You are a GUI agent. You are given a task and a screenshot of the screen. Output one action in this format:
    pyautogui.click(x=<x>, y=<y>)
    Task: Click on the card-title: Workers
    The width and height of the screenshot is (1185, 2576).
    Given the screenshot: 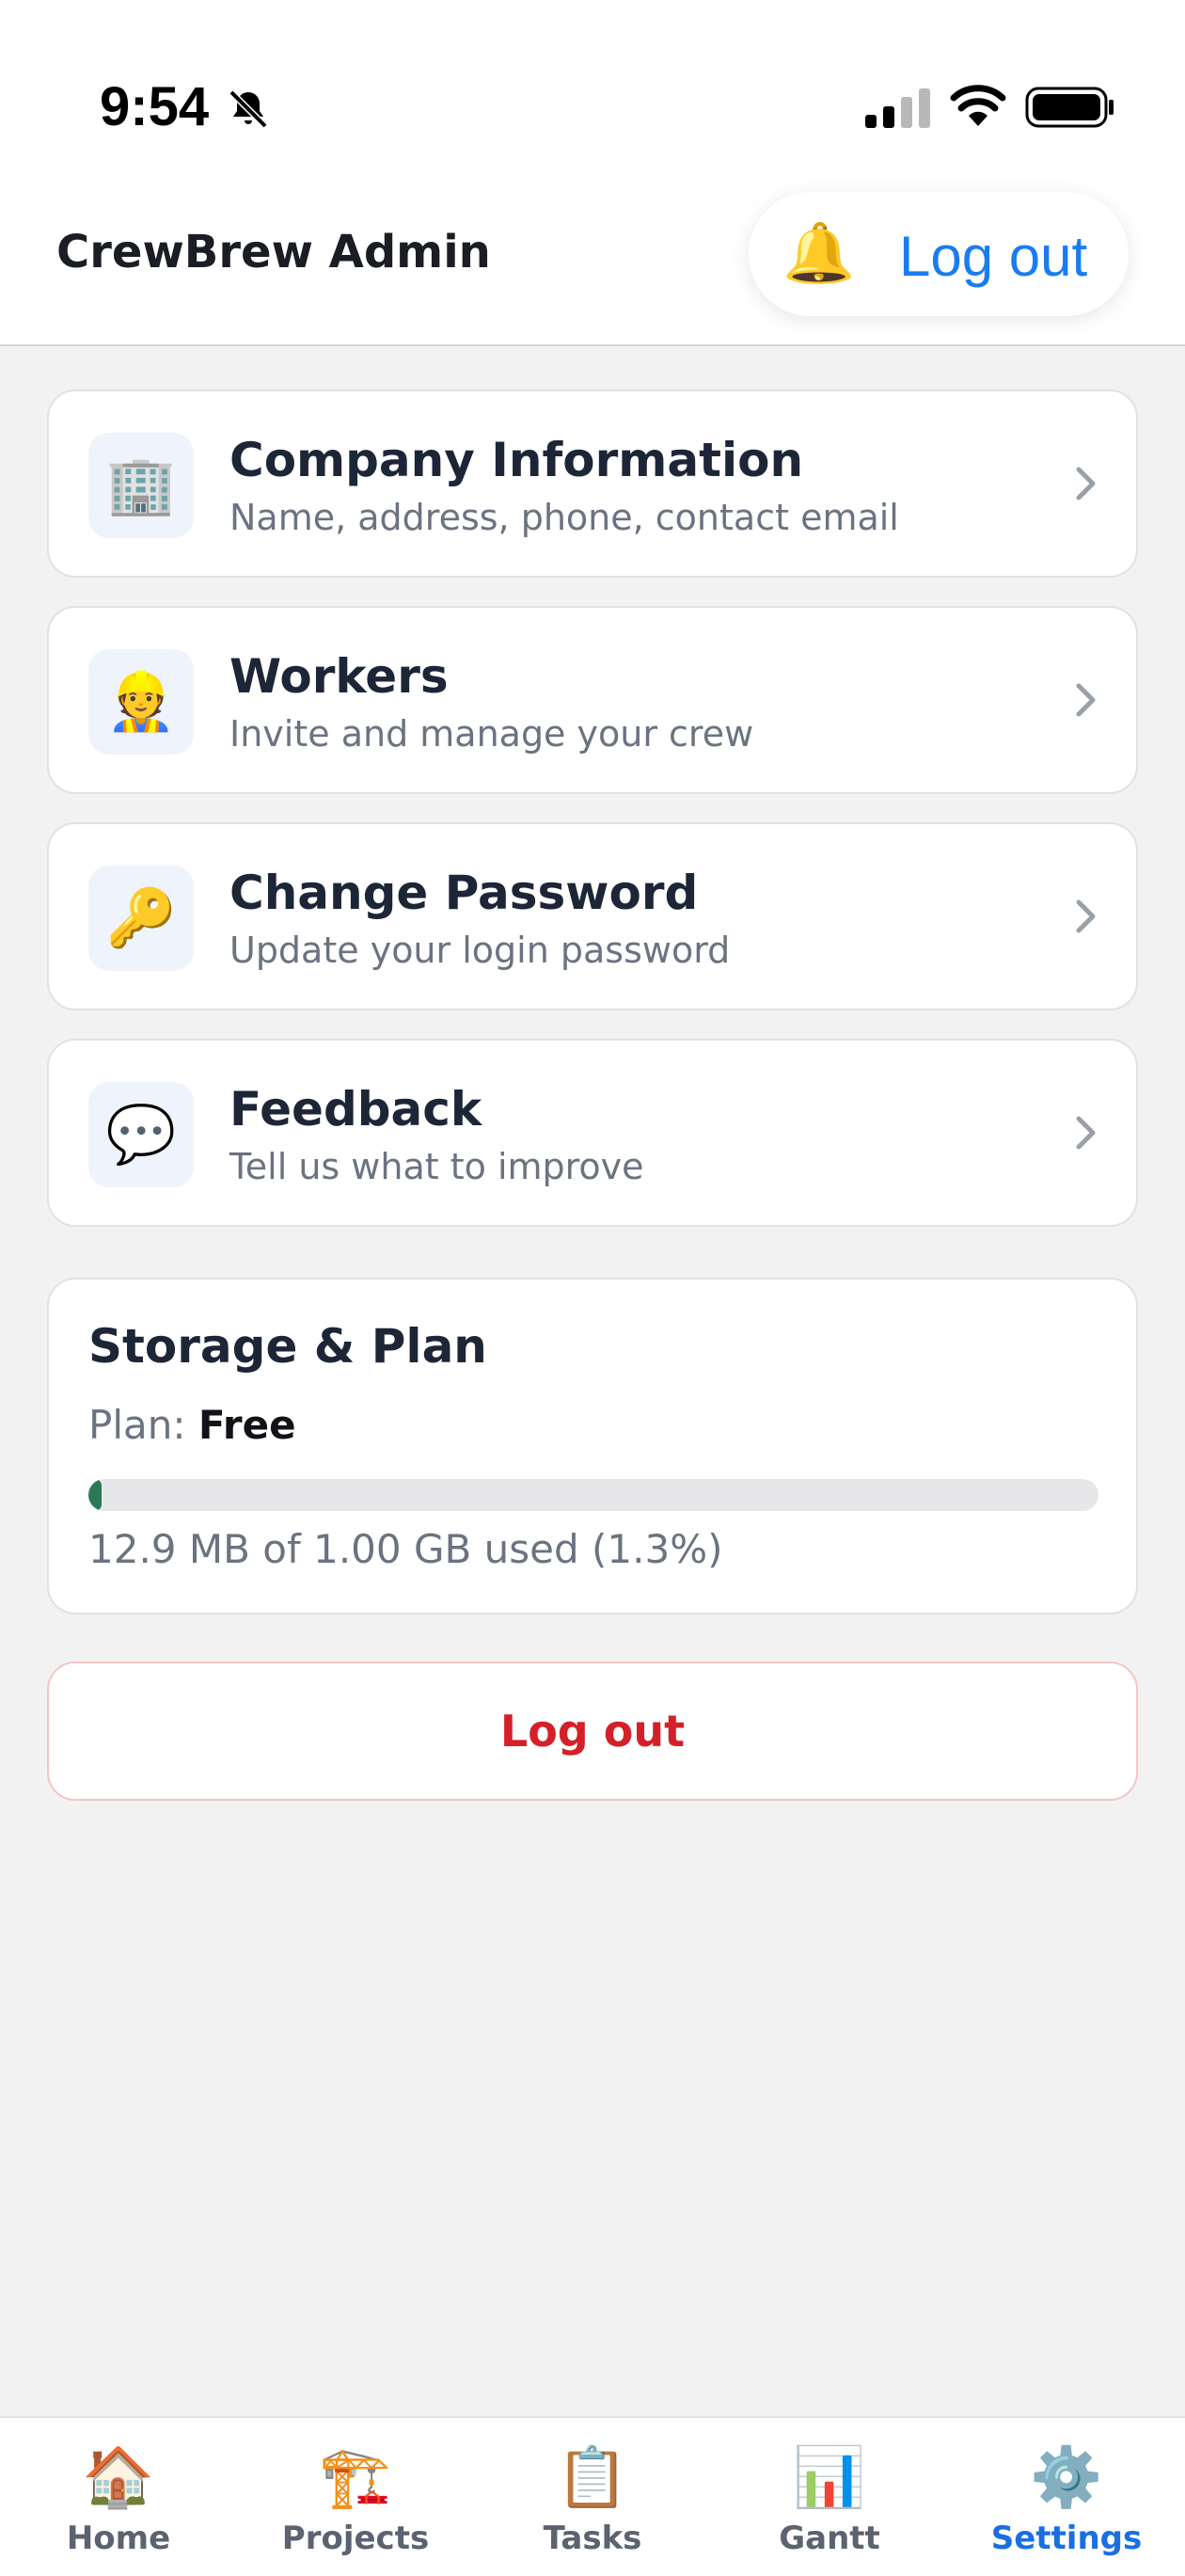 What is the action you would take?
    pyautogui.click(x=339, y=677)
    